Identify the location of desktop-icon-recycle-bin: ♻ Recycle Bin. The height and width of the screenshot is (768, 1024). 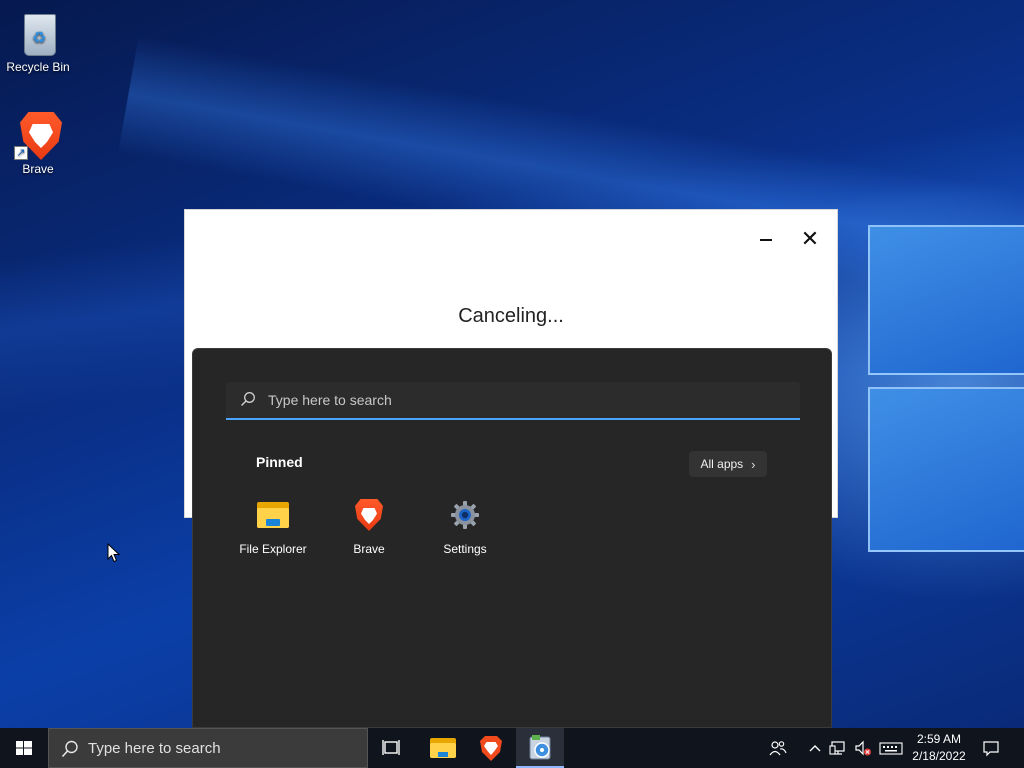
(38, 41).